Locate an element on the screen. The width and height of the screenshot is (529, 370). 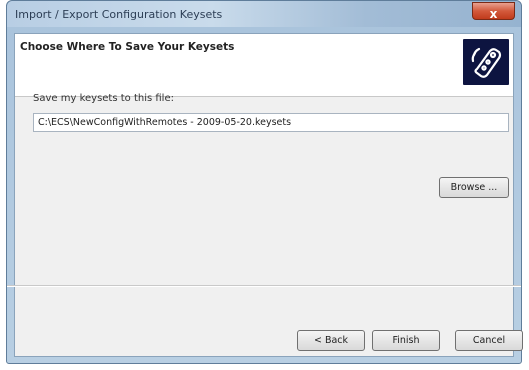
page-title: Choose Where To Save Your Keysets is located at coordinates (127, 47).